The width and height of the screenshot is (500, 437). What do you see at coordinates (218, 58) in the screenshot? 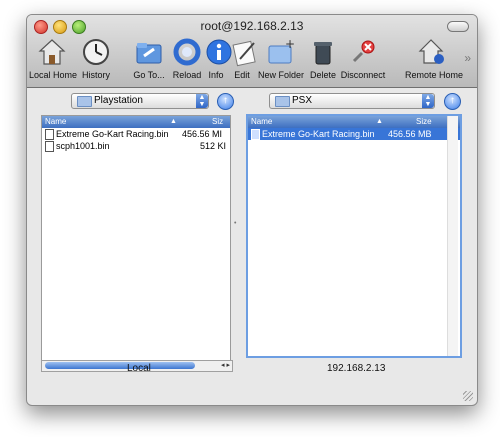
I see `info-button: Info` at bounding box center [218, 58].